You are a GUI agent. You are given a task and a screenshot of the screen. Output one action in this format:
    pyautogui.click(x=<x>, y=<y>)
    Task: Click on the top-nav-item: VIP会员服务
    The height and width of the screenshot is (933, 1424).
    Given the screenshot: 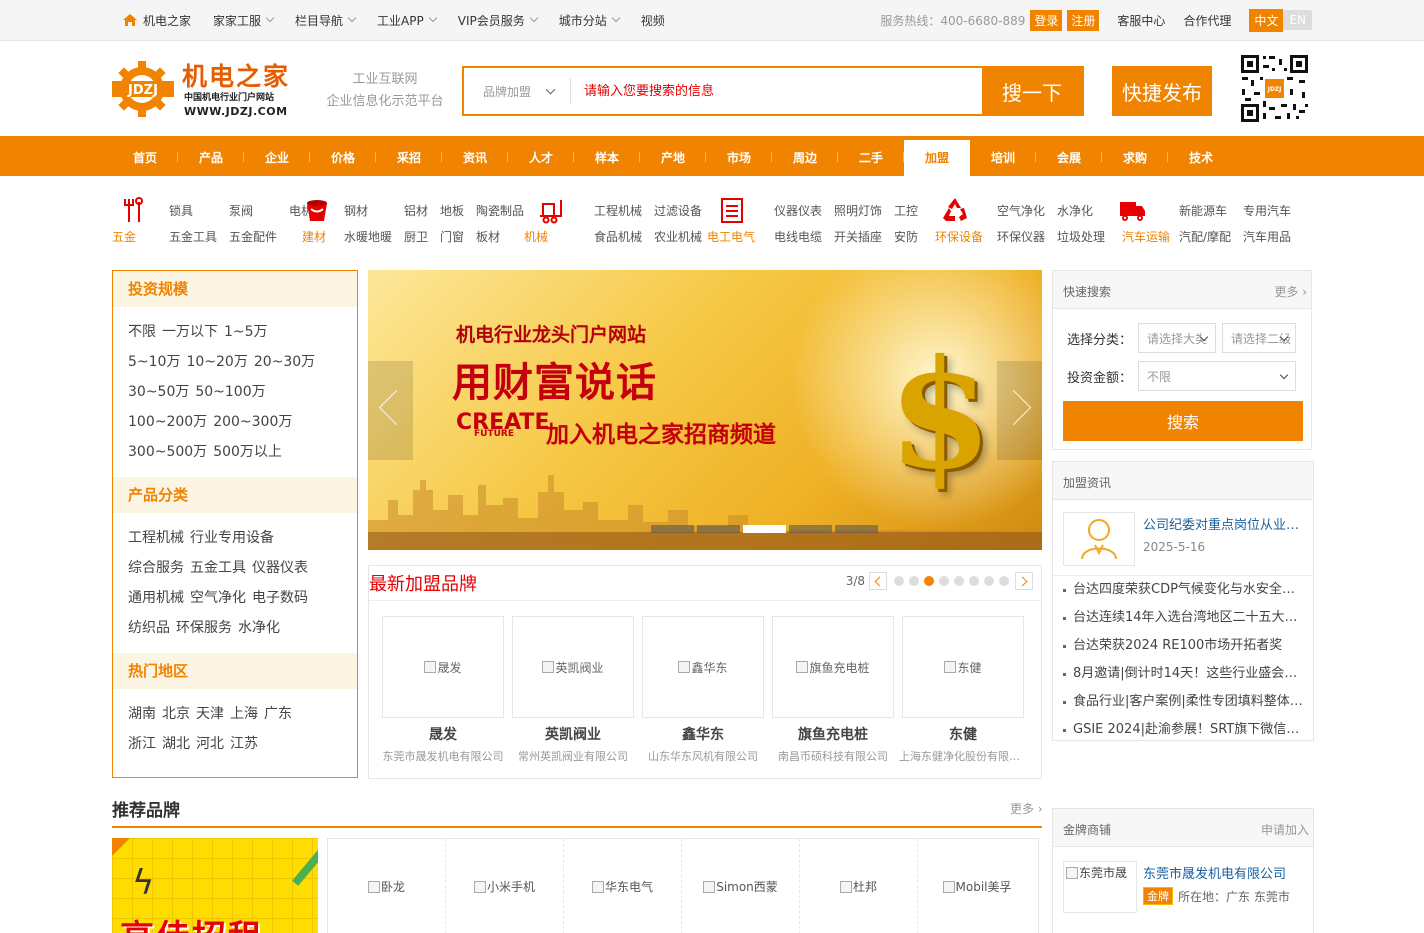 What is the action you would take?
    pyautogui.click(x=498, y=20)
    